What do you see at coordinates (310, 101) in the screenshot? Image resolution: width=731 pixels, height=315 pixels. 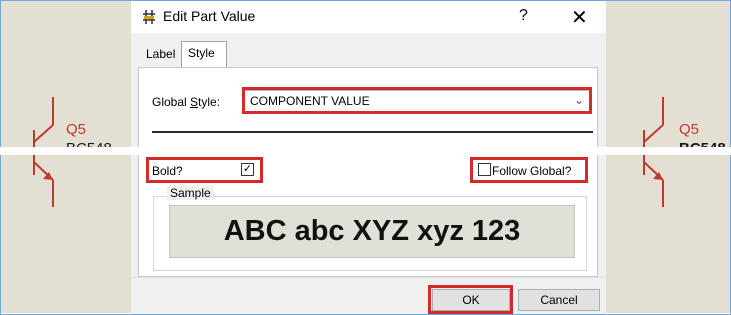 I see `global-style-value: COMPONENT VALUE` at bounding box center [310, 101].